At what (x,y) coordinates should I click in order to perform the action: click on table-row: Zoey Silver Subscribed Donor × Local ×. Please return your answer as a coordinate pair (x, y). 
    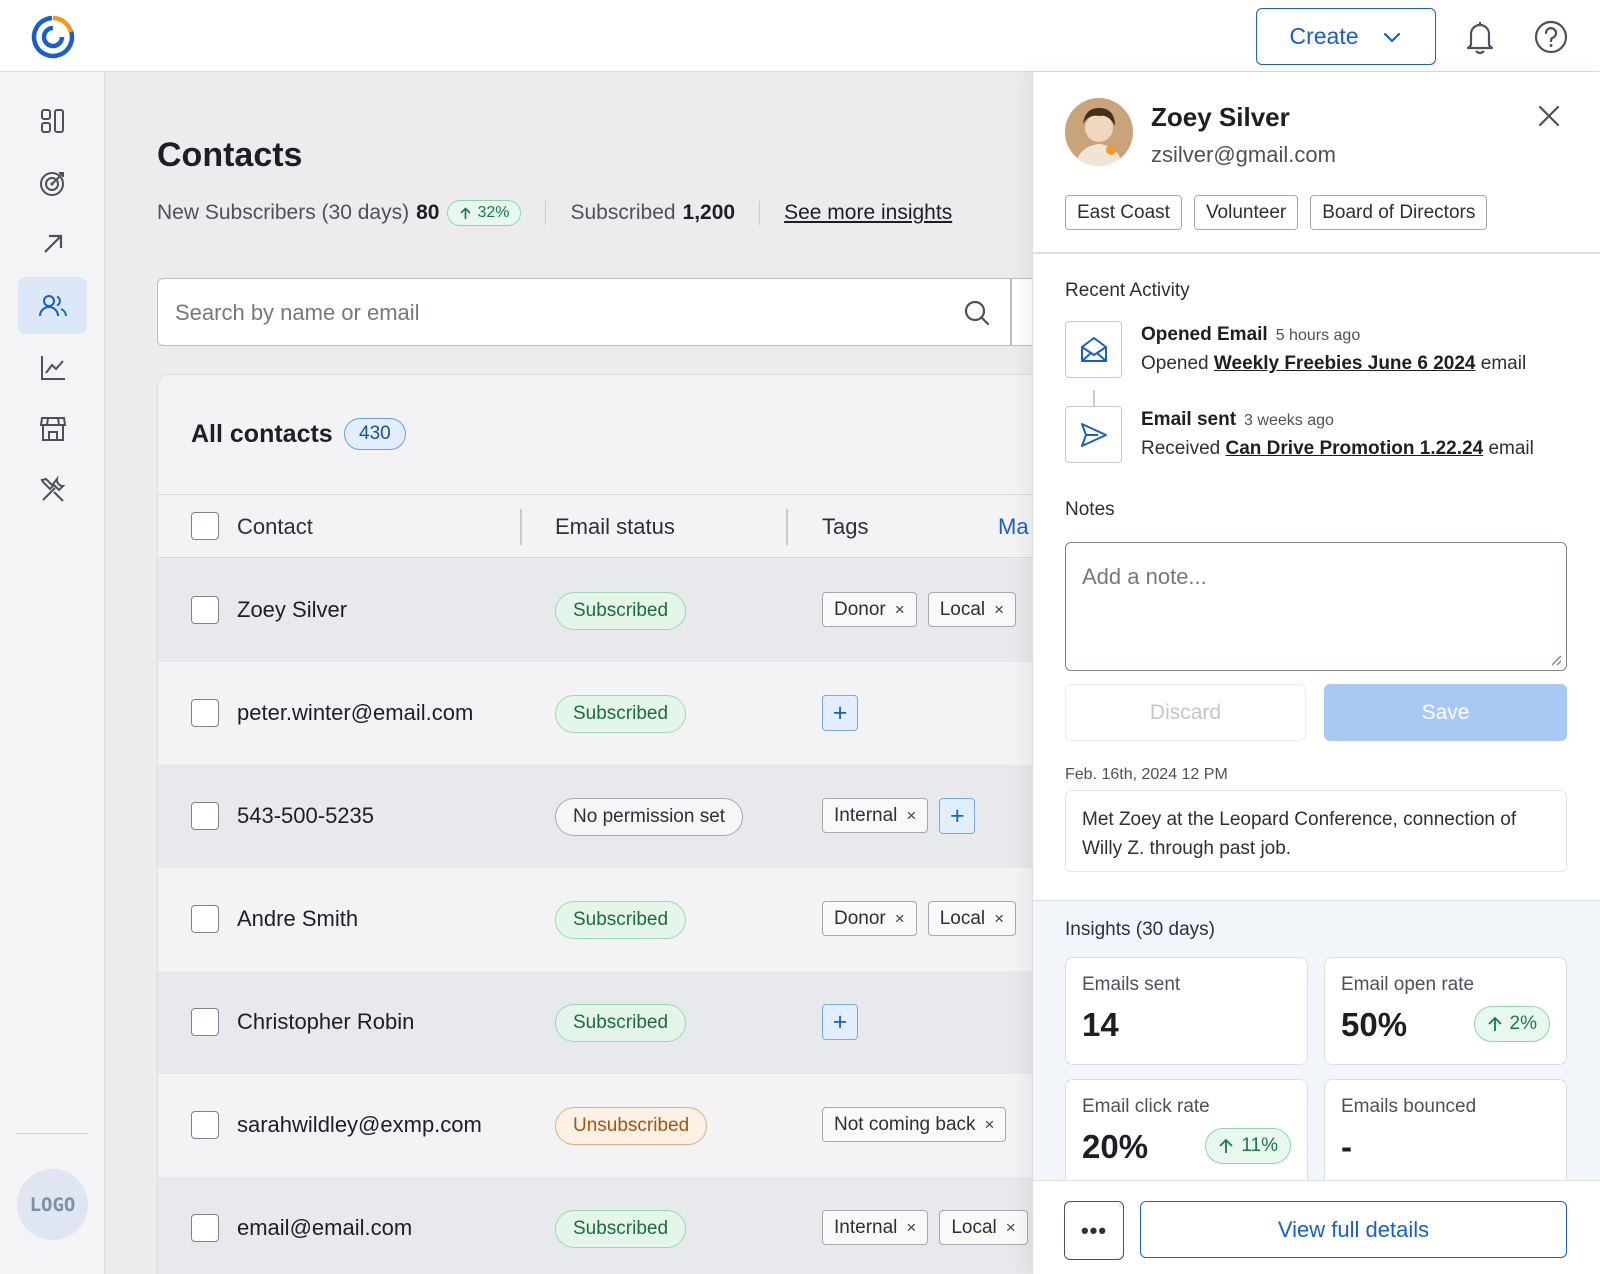
    Looking at the image, I should click on (607, 610).